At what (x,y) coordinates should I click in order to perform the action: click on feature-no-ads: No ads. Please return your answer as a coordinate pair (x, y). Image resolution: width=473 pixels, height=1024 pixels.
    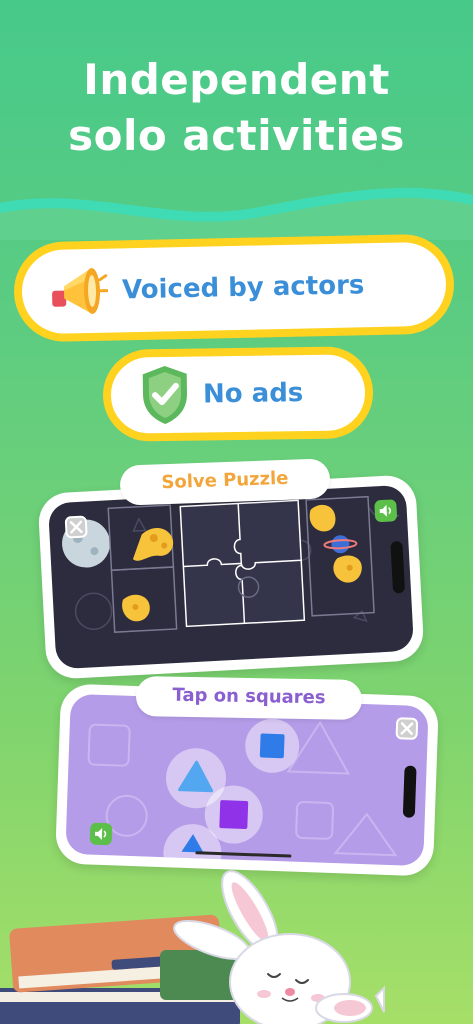
    Looking at the image, I should click on (238, 394).